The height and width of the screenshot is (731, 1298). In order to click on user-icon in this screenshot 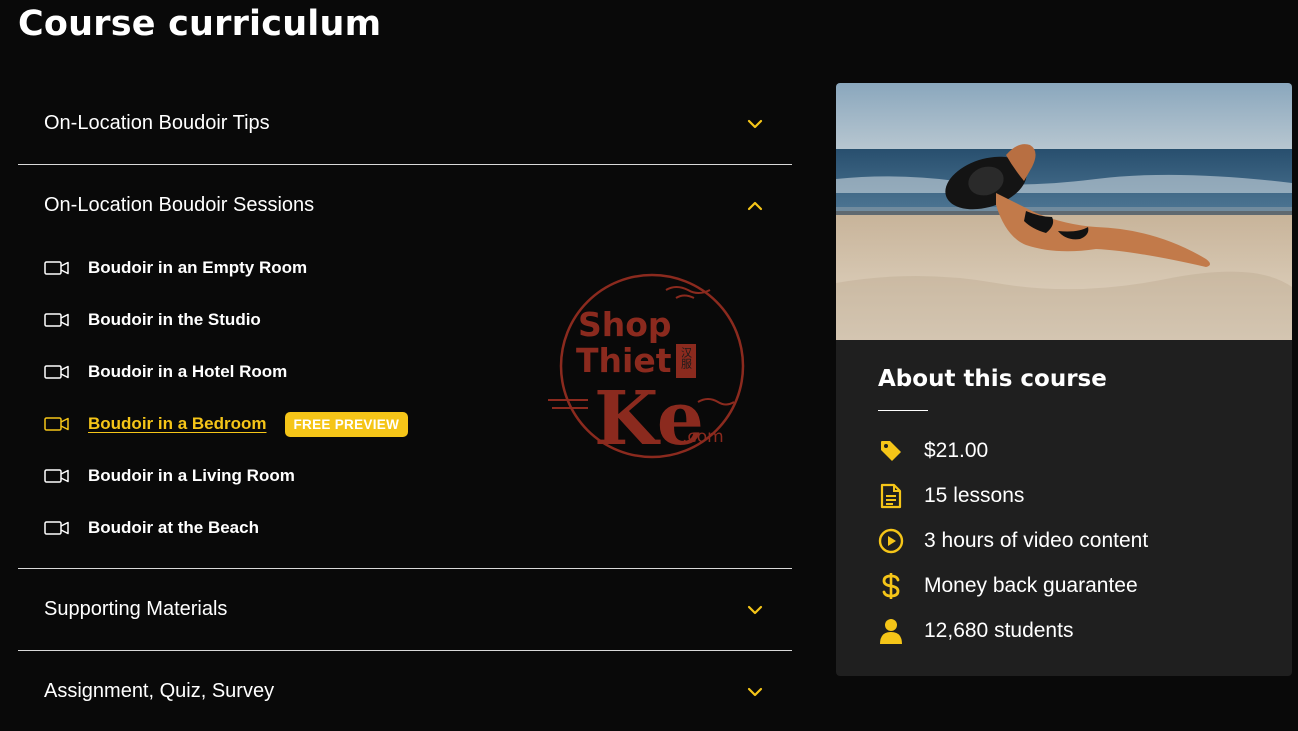, I will do `click(891, 631)`.